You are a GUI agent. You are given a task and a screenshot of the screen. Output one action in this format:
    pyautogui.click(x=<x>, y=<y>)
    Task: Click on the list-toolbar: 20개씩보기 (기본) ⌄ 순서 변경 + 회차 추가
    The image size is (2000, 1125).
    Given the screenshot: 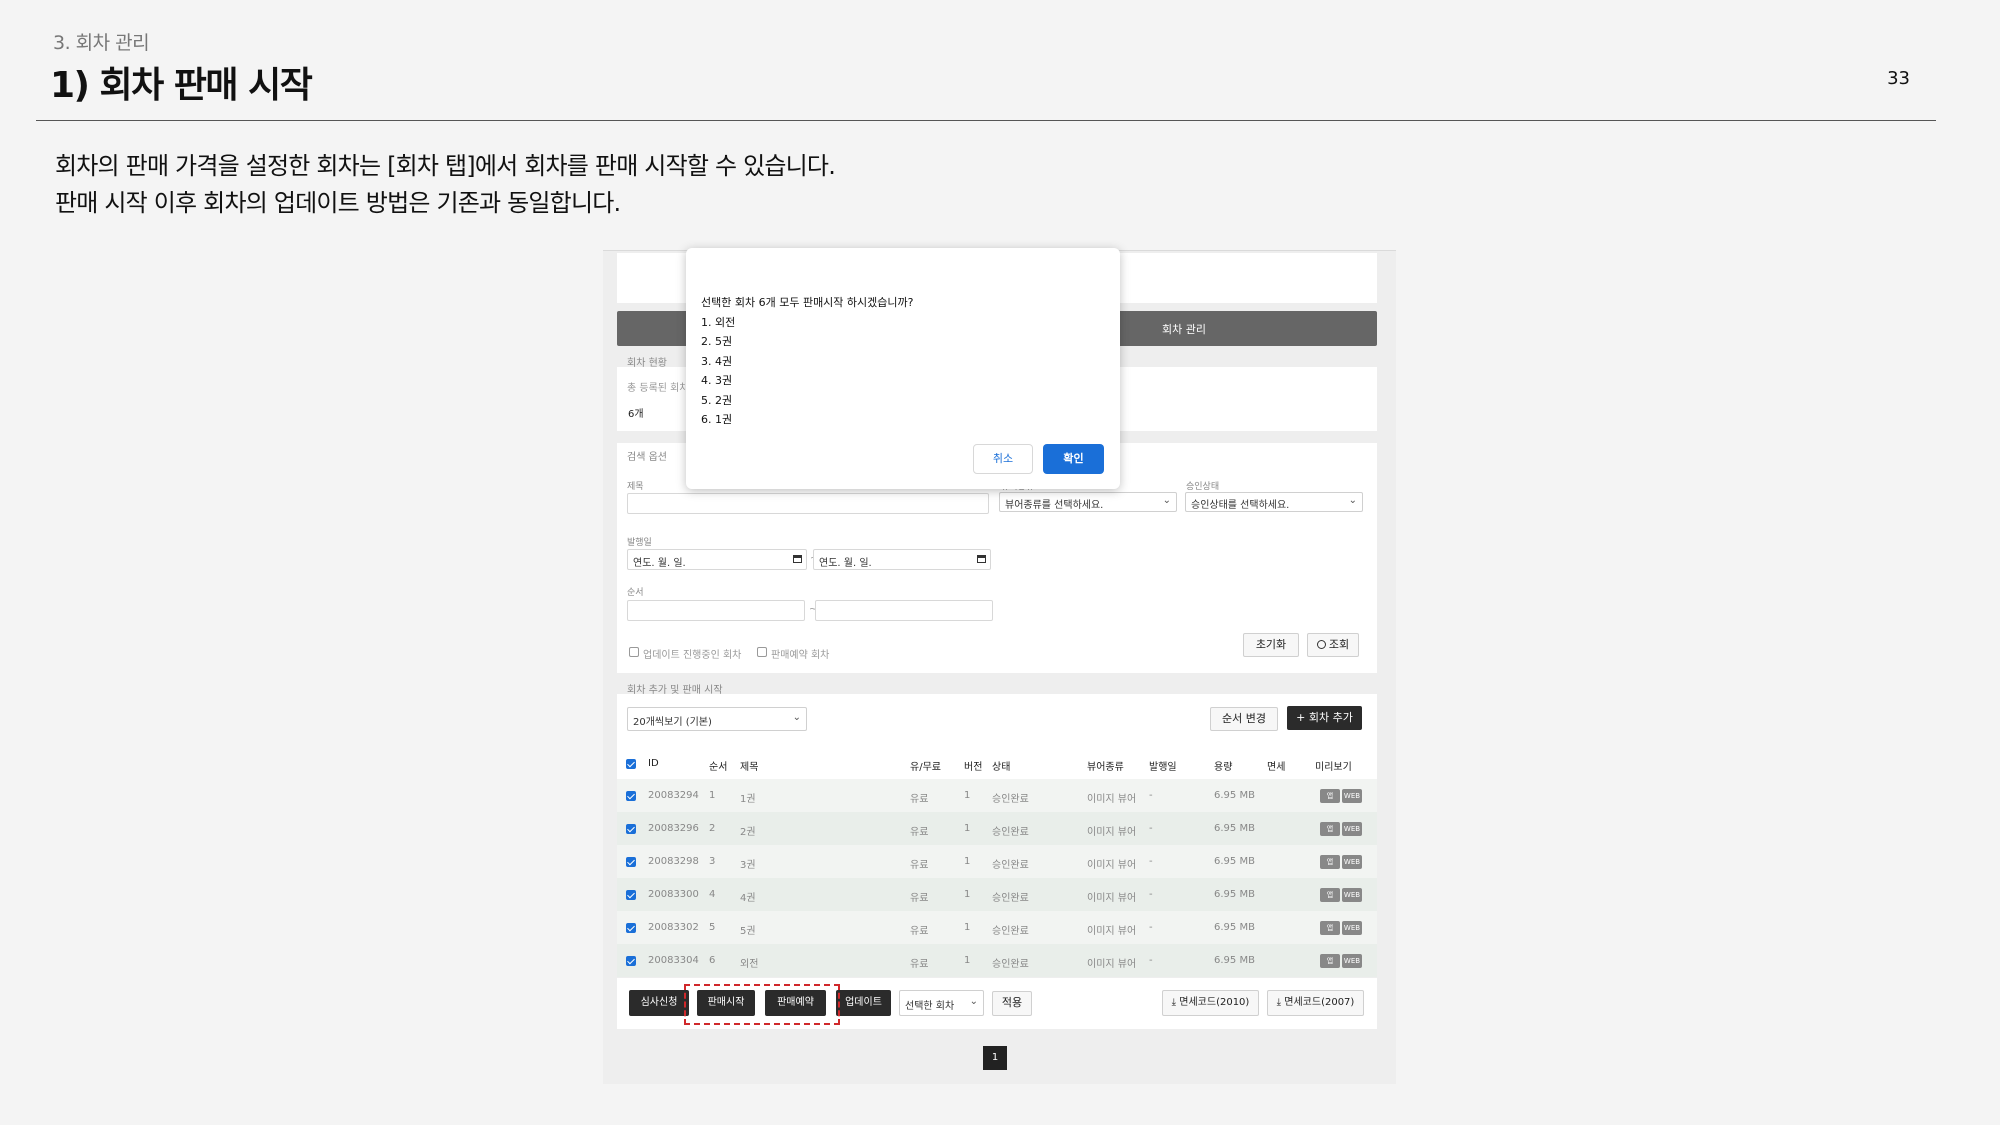 What is the action you would take?
    pyautogui.click(x=997, y=721)
    